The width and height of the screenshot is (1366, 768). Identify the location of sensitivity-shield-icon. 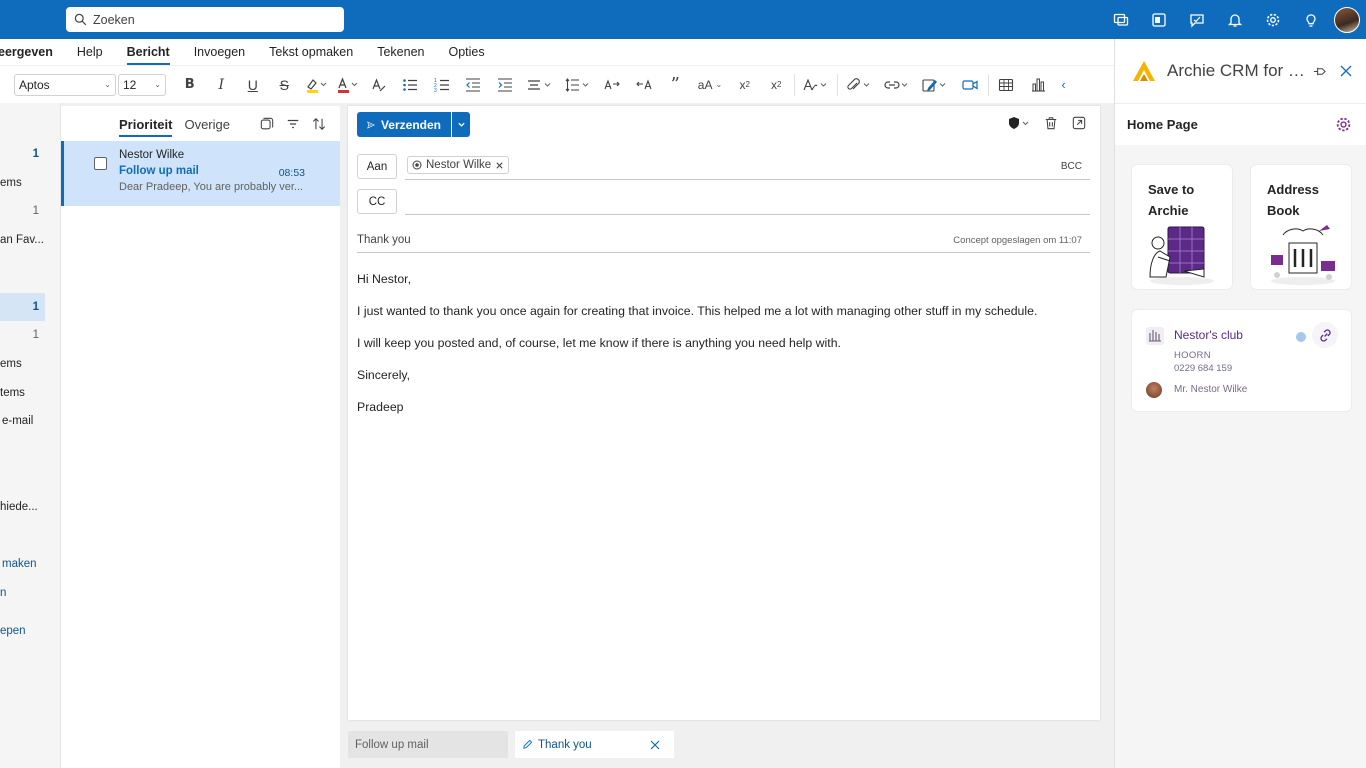
(1019, 123).